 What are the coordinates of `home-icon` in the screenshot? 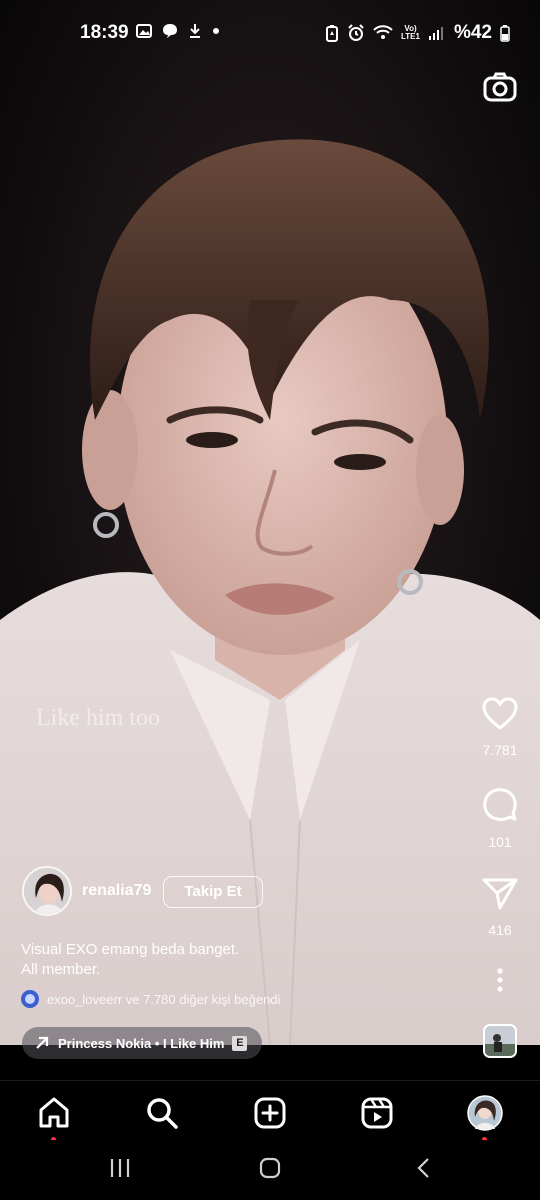 It's located at (54, 1112).